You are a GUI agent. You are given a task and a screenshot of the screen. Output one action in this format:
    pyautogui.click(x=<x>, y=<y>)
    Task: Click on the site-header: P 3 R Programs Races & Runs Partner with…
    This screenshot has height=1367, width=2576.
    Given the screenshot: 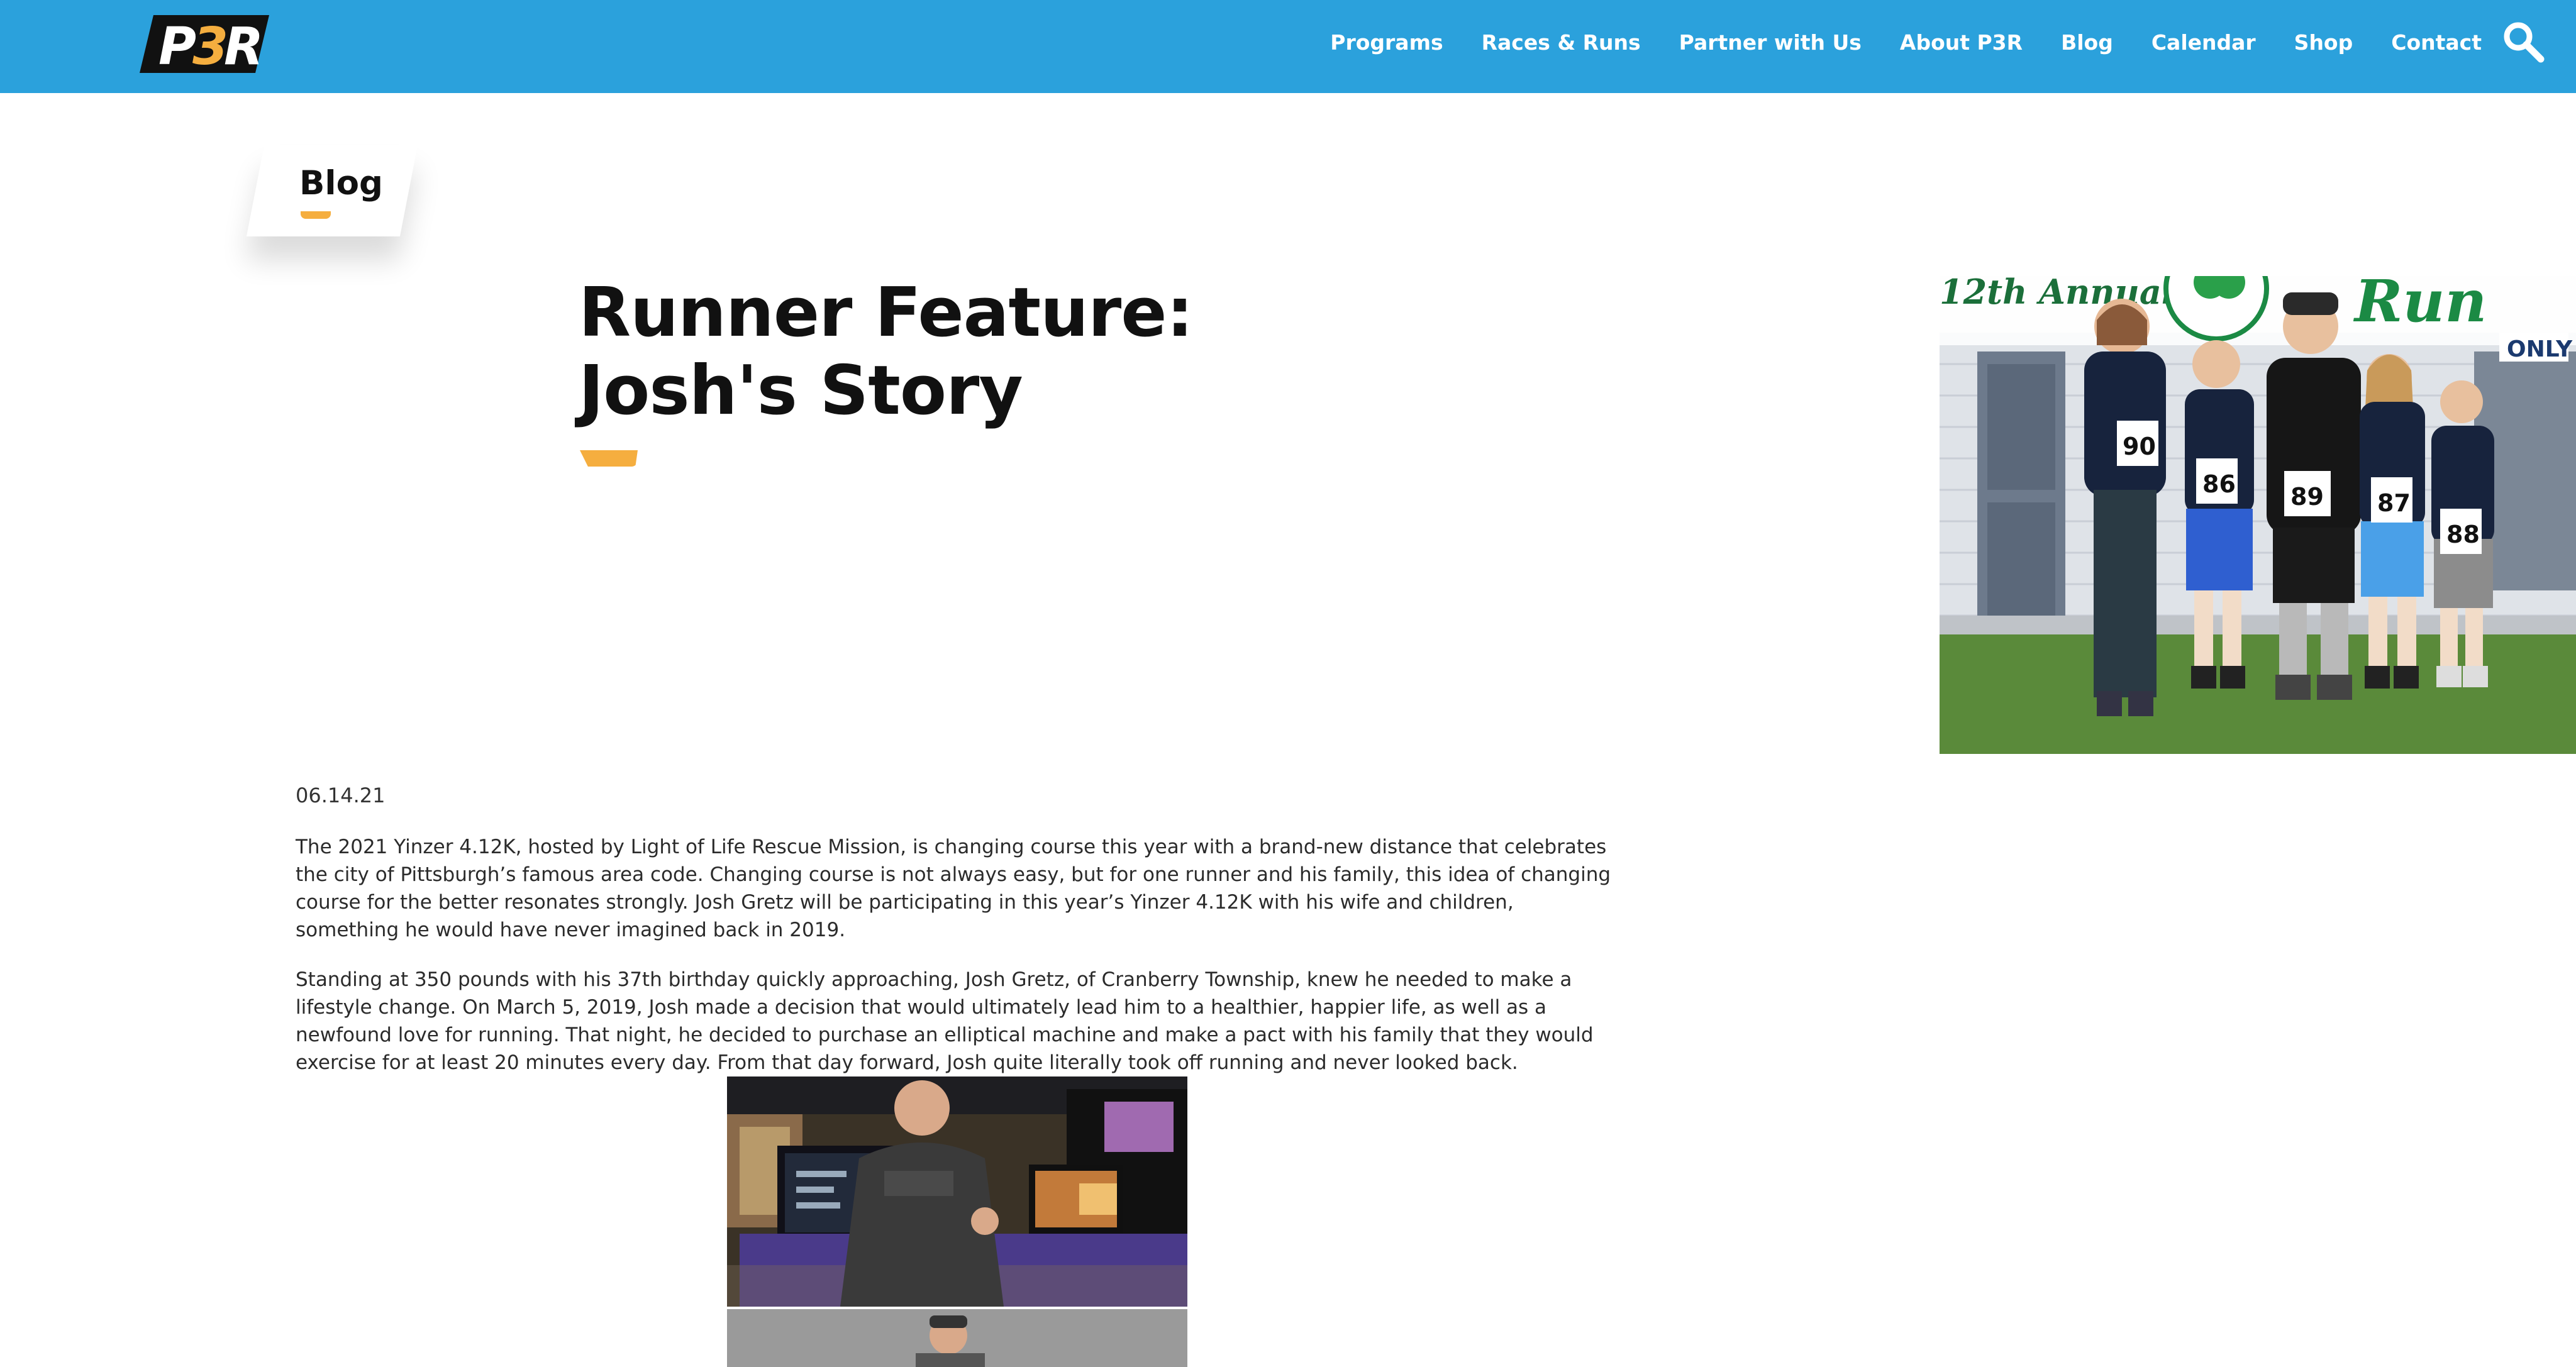 What is the action you would take?
    pyautogui.click(x=1288, y=46)
    